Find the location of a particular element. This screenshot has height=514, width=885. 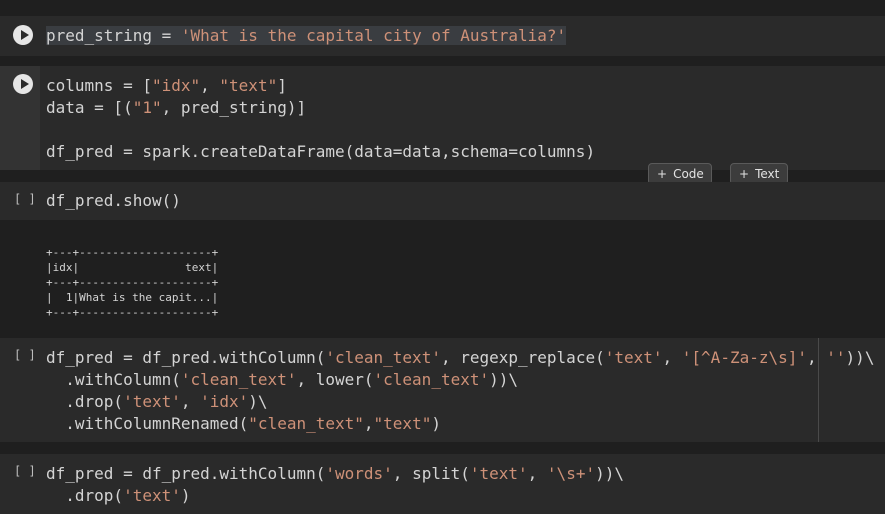

cell-code: df_pred.show() is located at coordinates (465, 201).